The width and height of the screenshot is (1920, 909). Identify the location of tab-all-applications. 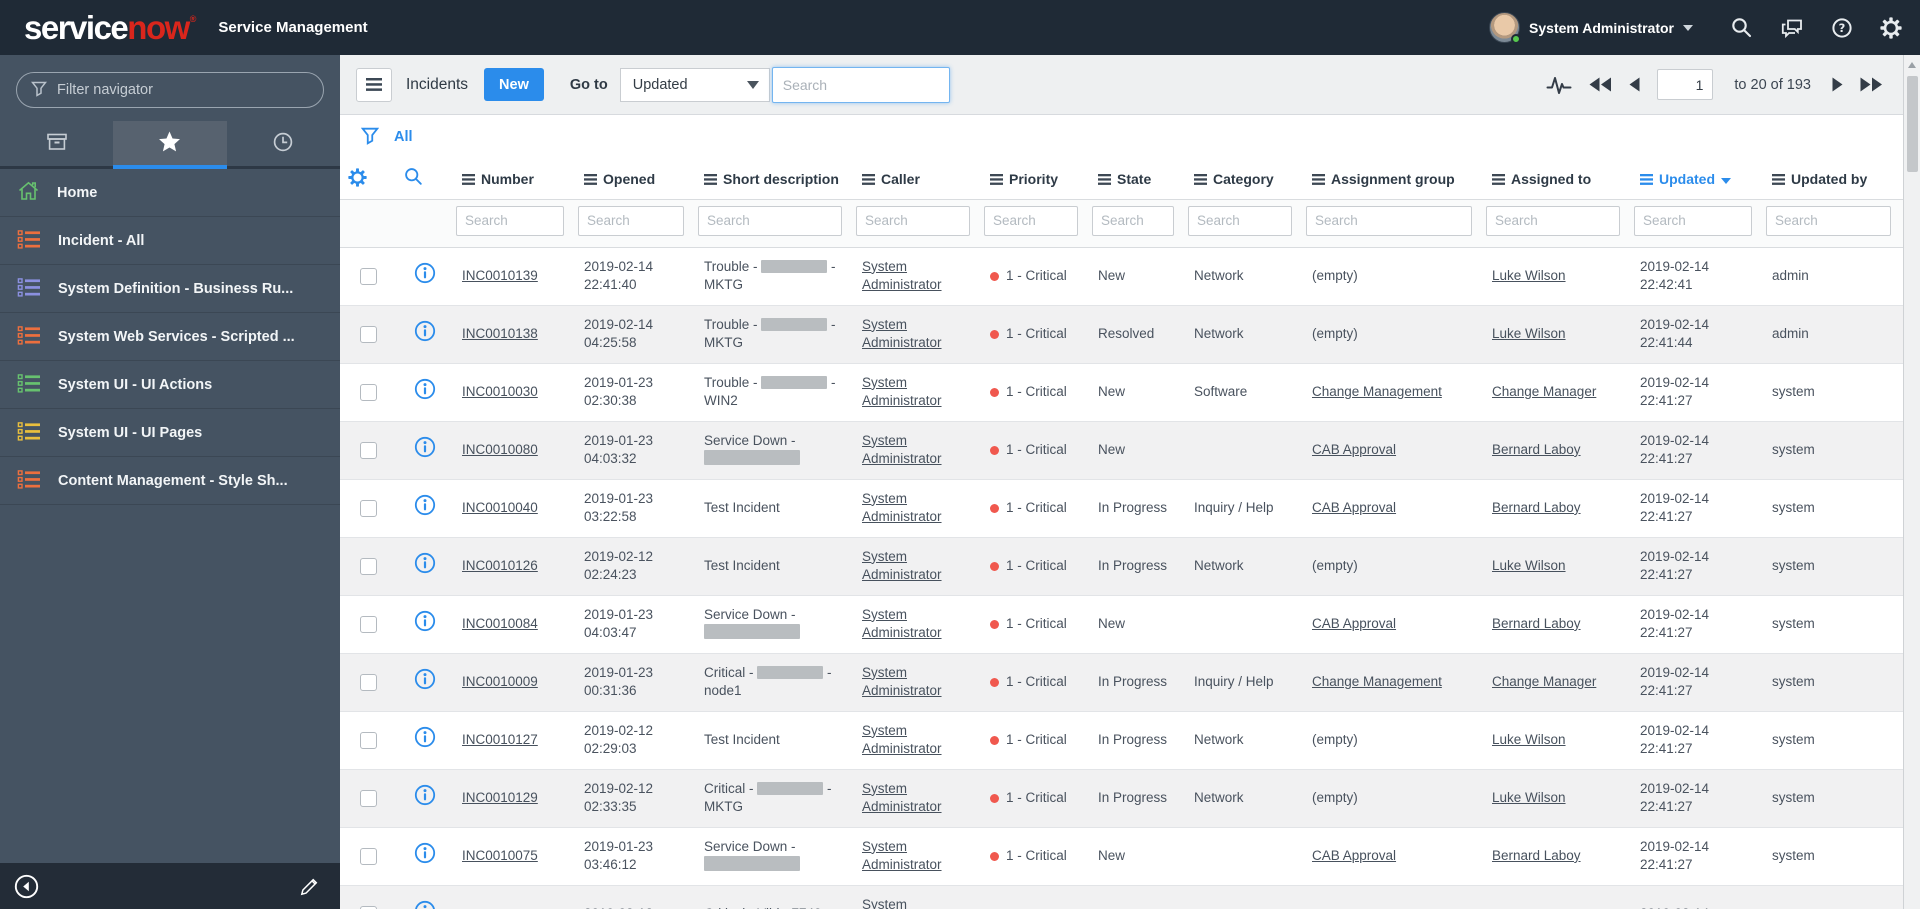
(56, 143).